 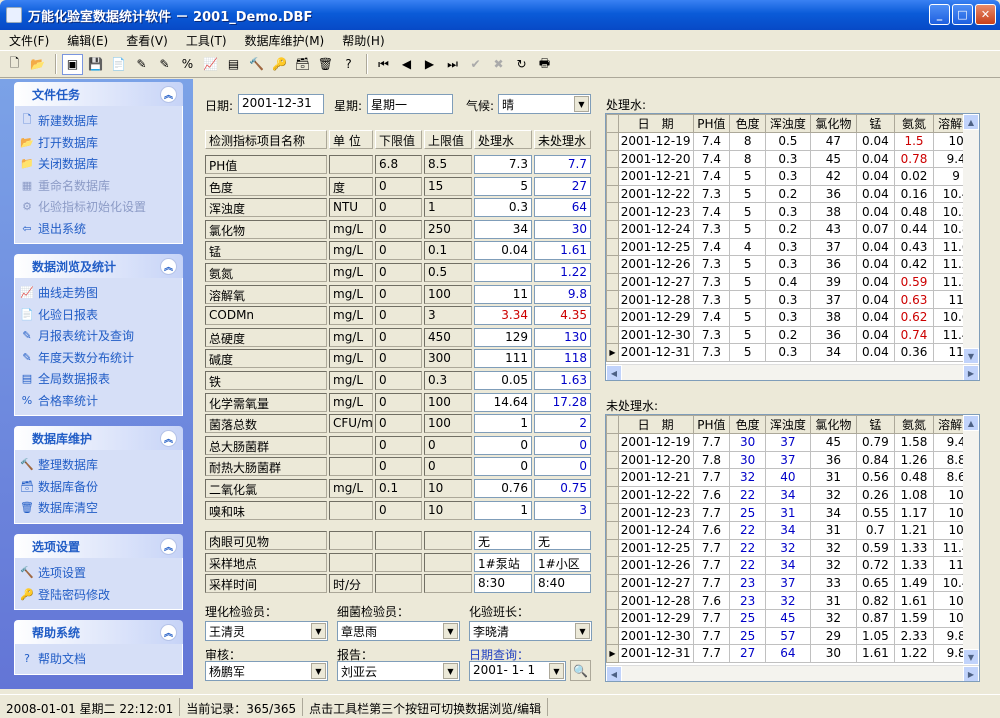 What do you see at coordinates (875, 460) in the screenshot?
I see `table-cell: 0.84` at bounding box center [875, 460].